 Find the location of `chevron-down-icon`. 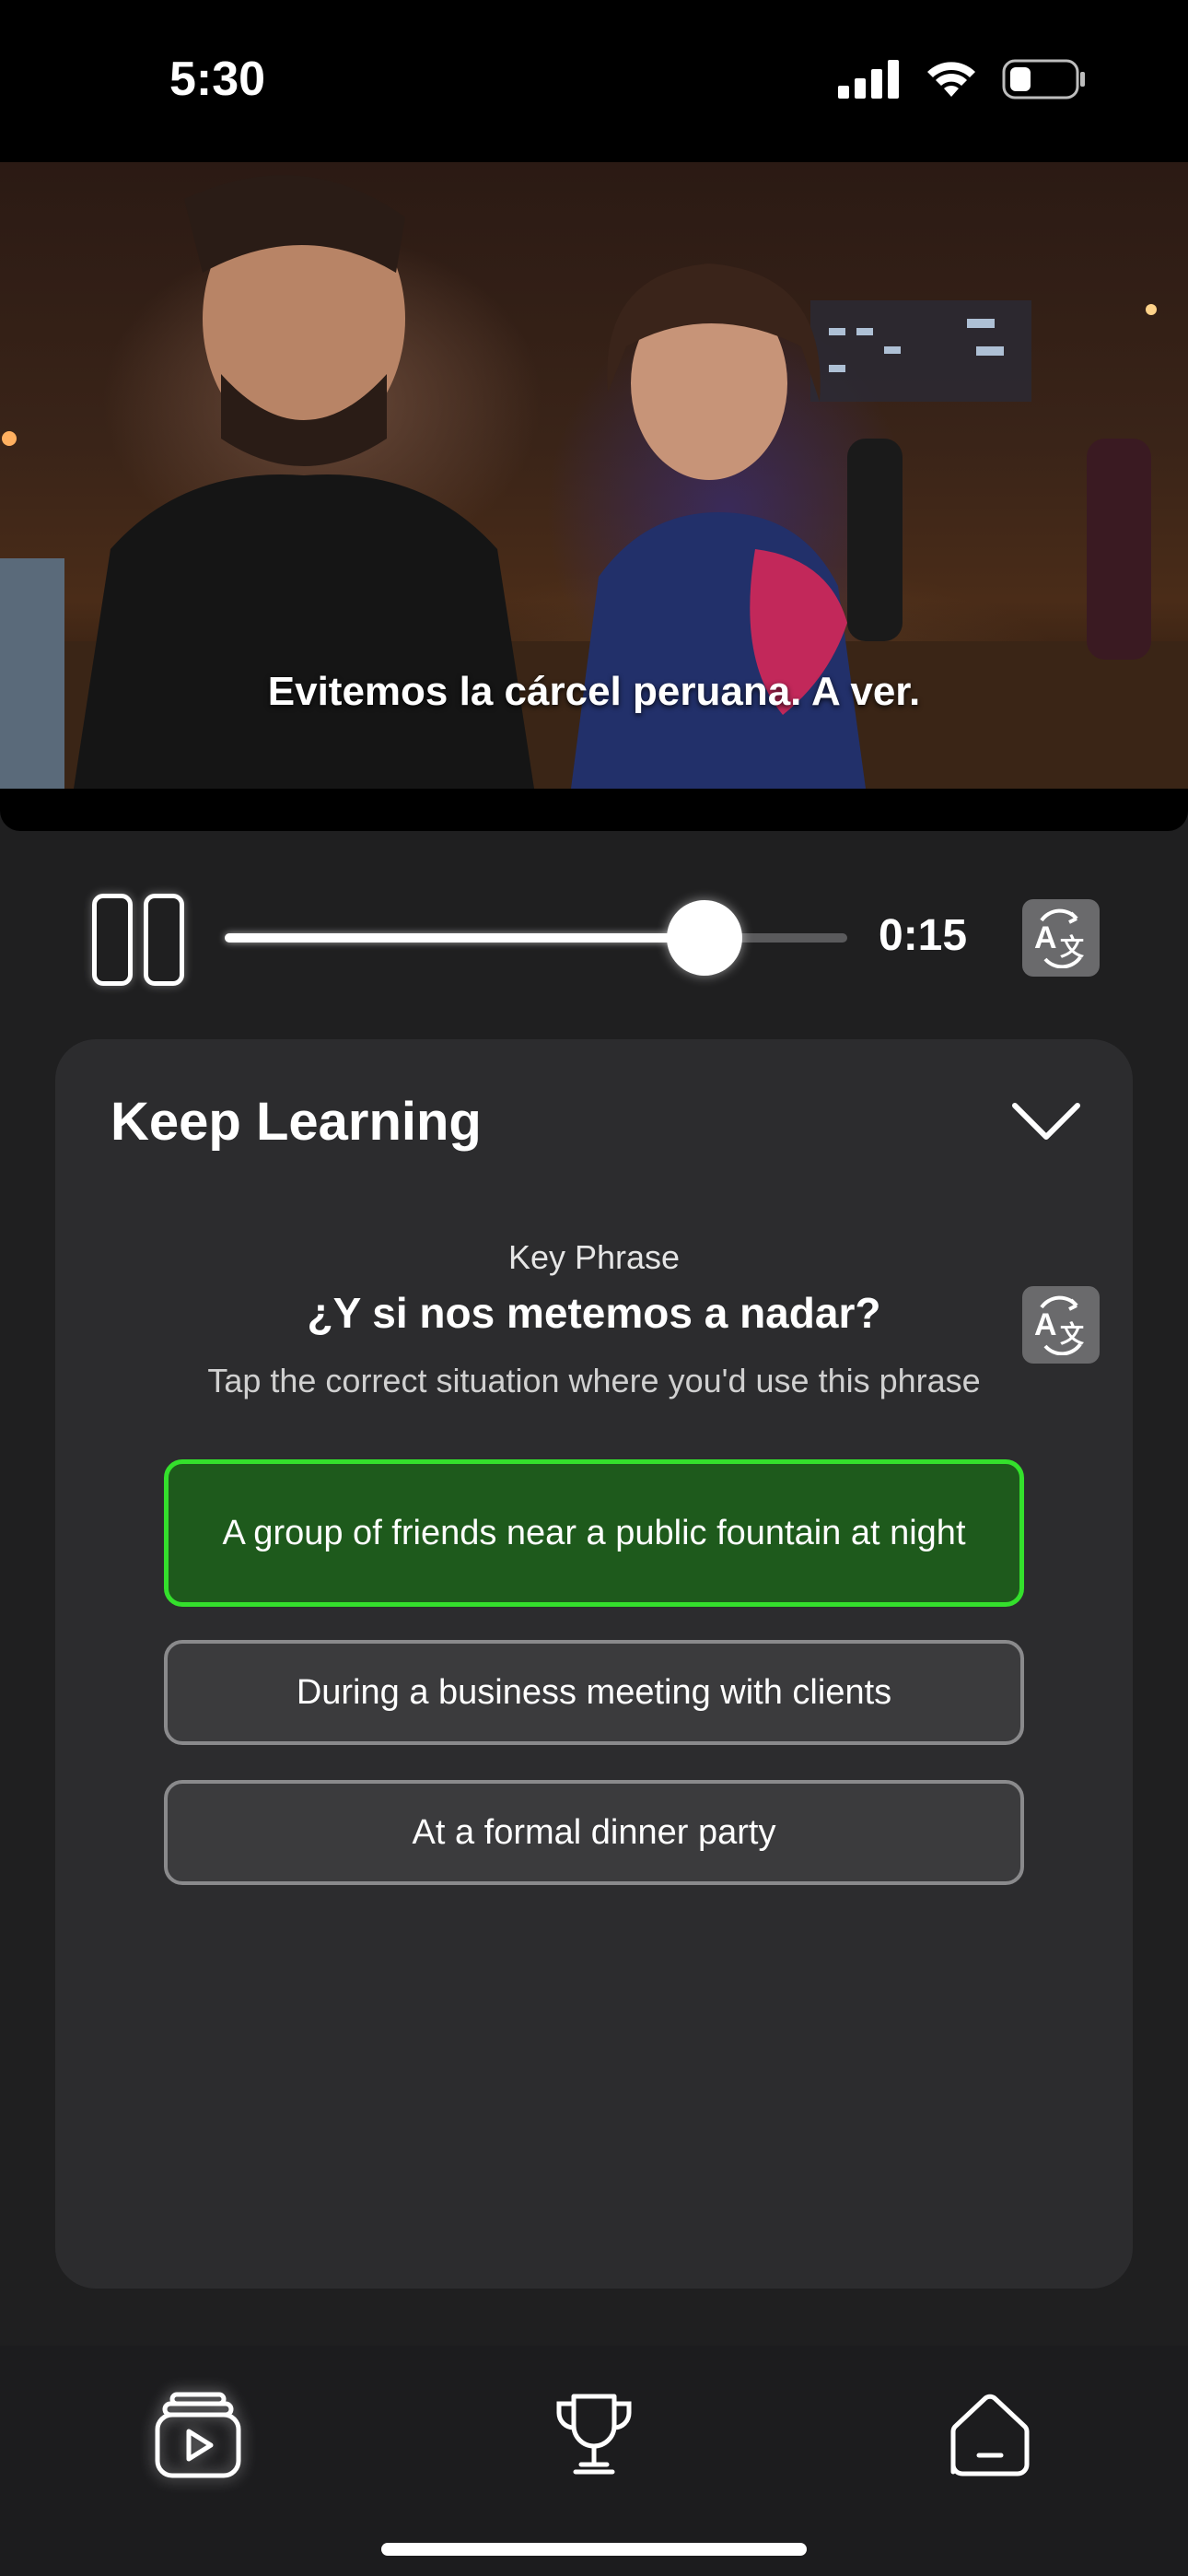

chevron-down-icon is located at coordinates (1046, 1121).